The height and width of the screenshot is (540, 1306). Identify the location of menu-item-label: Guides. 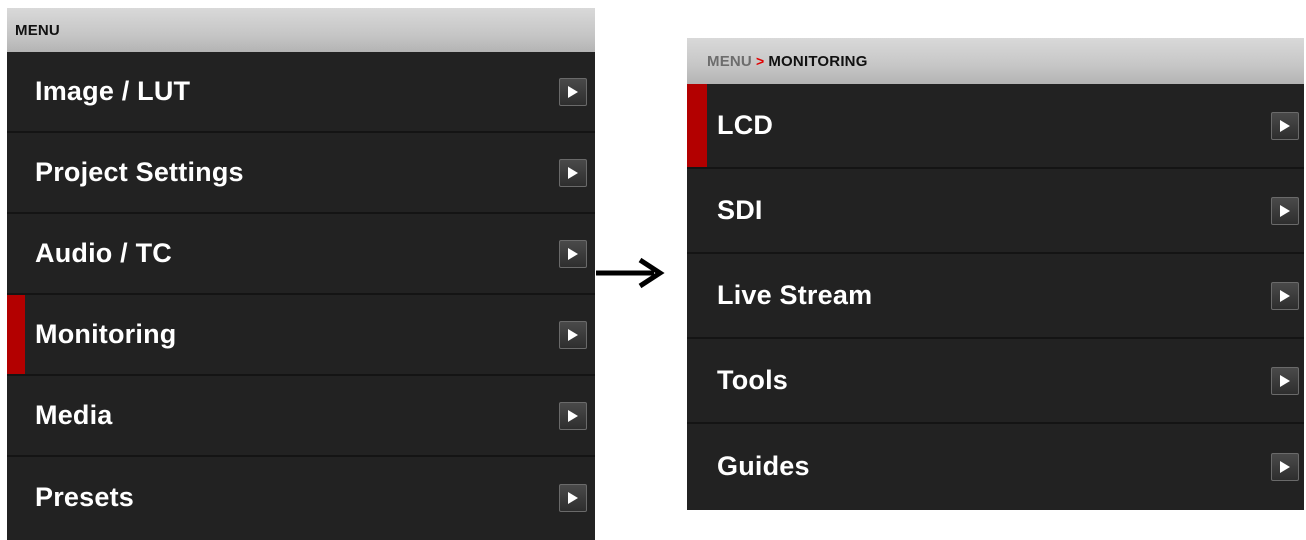
(763, 466).